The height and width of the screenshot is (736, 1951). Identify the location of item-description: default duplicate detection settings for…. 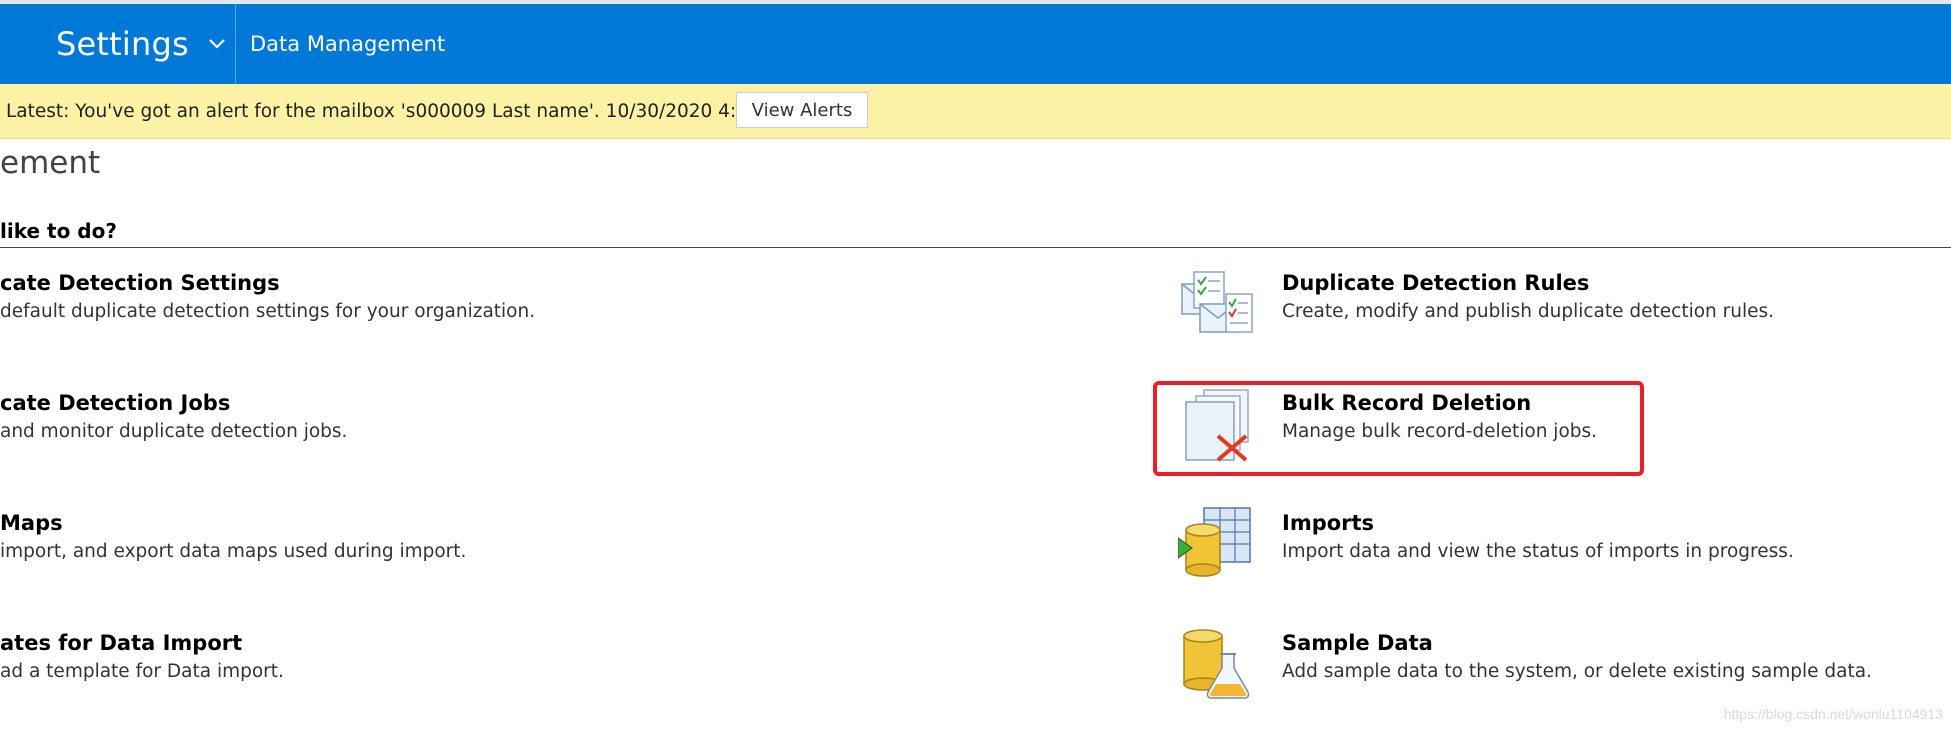
(268, 311).